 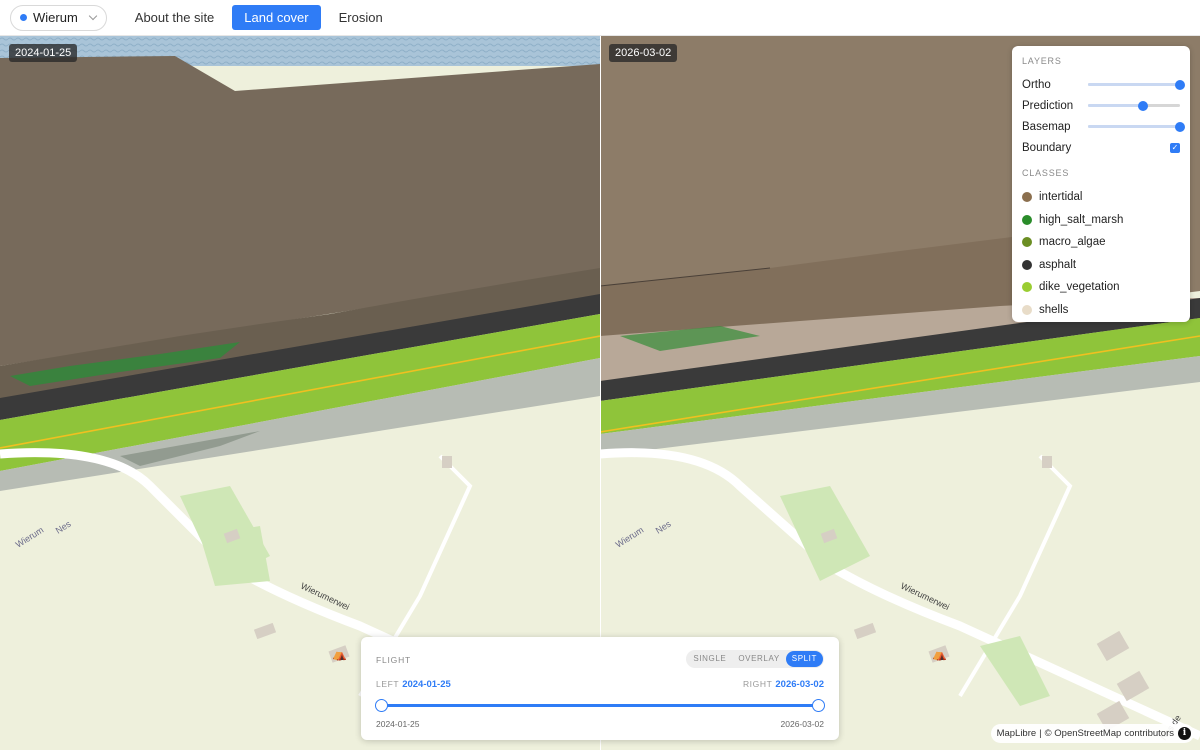 I want to click on range-max-date: 2026-03-02, so click(x=802, y=724).